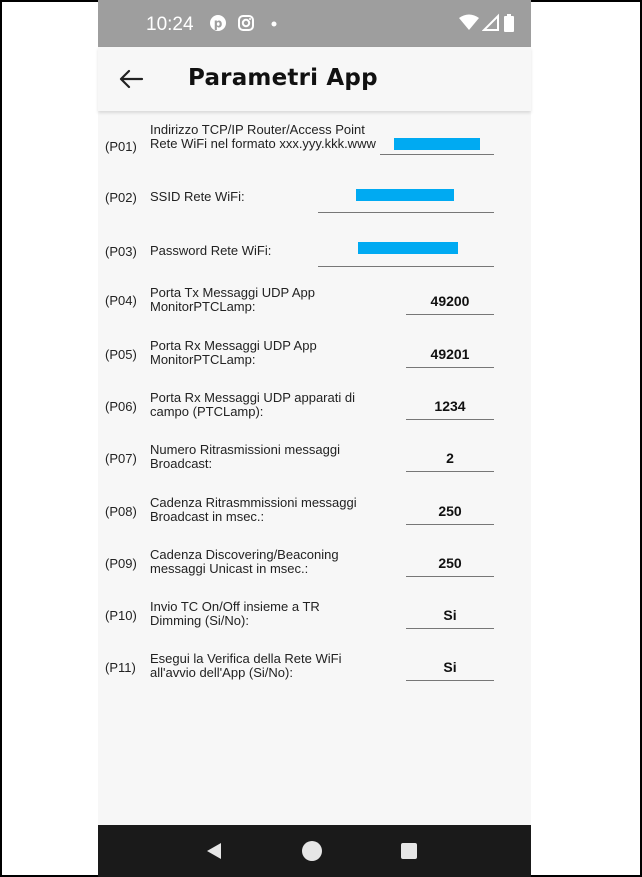 The image size is (642, 877). I want to click on svg-text: p, so click(218, 24).